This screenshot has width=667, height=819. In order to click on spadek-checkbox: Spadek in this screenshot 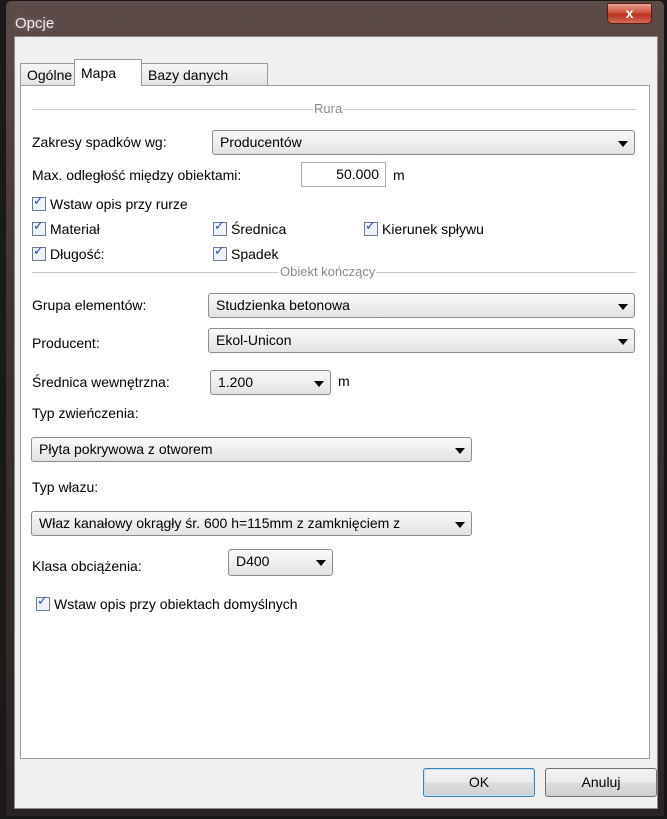, I will do `click(246, 253)`.